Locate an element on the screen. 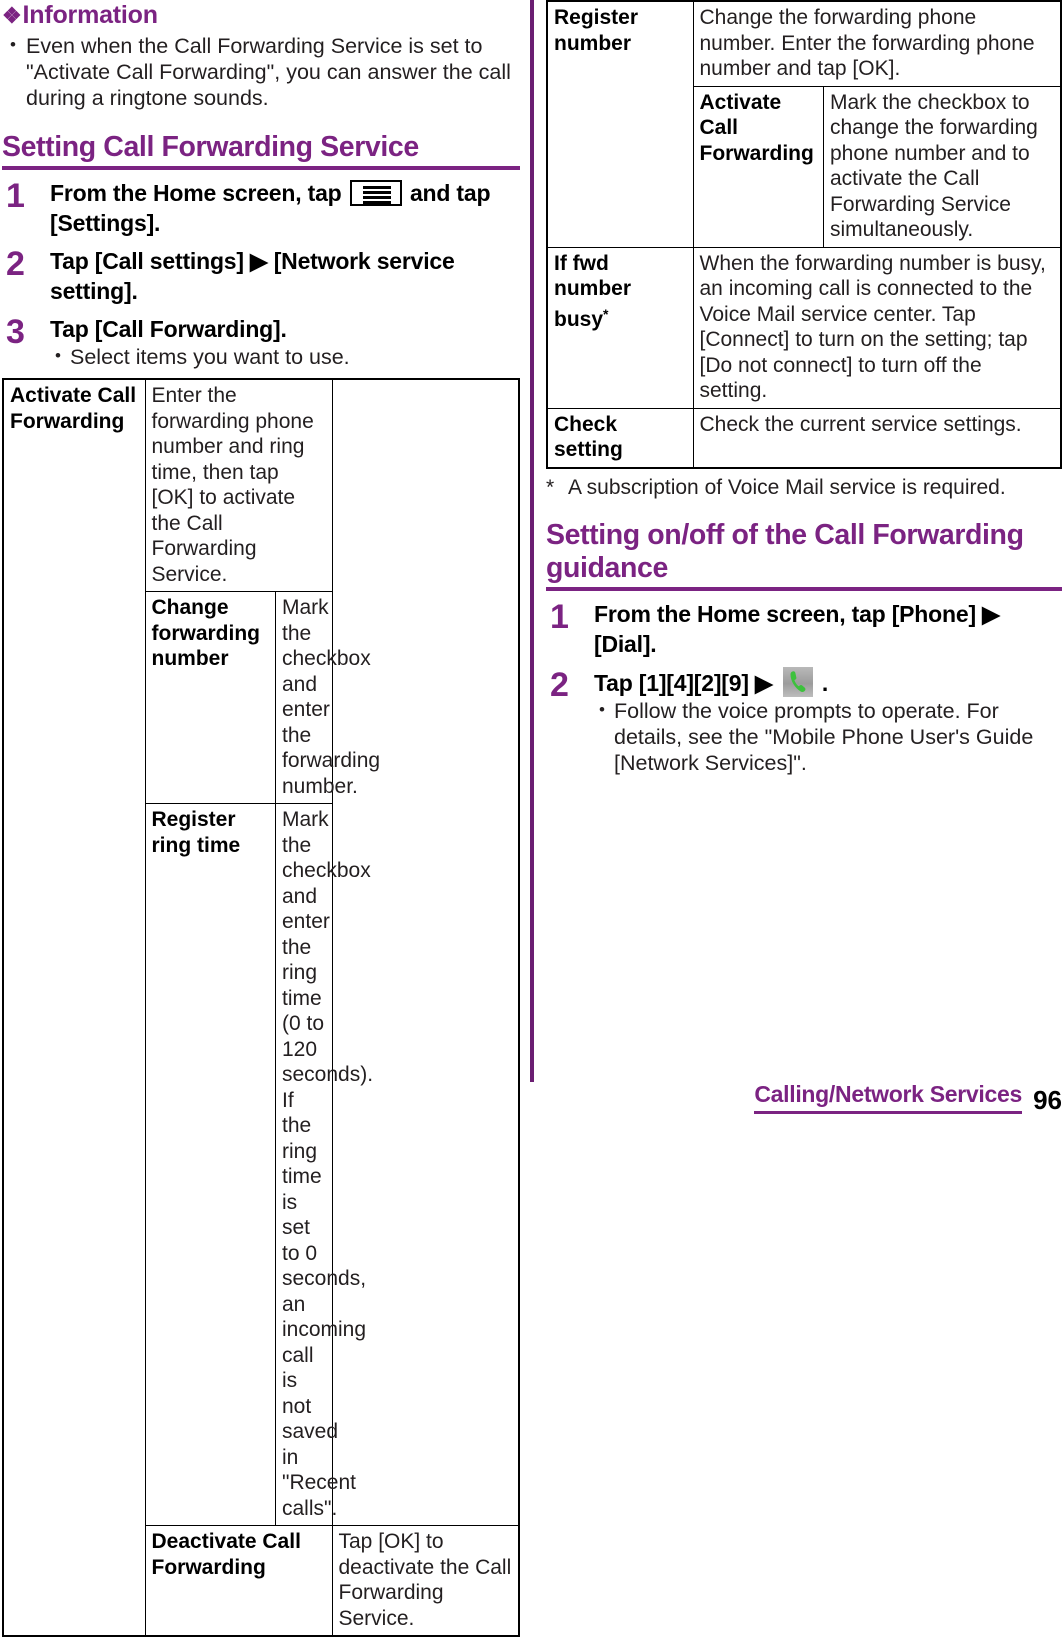 The image size is (1064, 1637). list-item: Select items you want to use. is located at coordinates (285, 356).